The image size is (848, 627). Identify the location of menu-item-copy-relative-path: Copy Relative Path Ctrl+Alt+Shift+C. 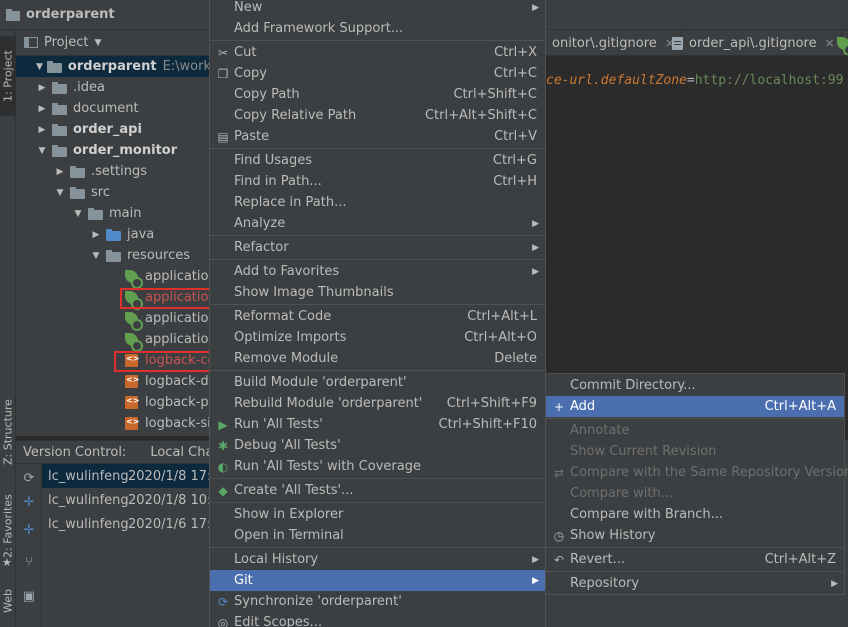
(377, 115).